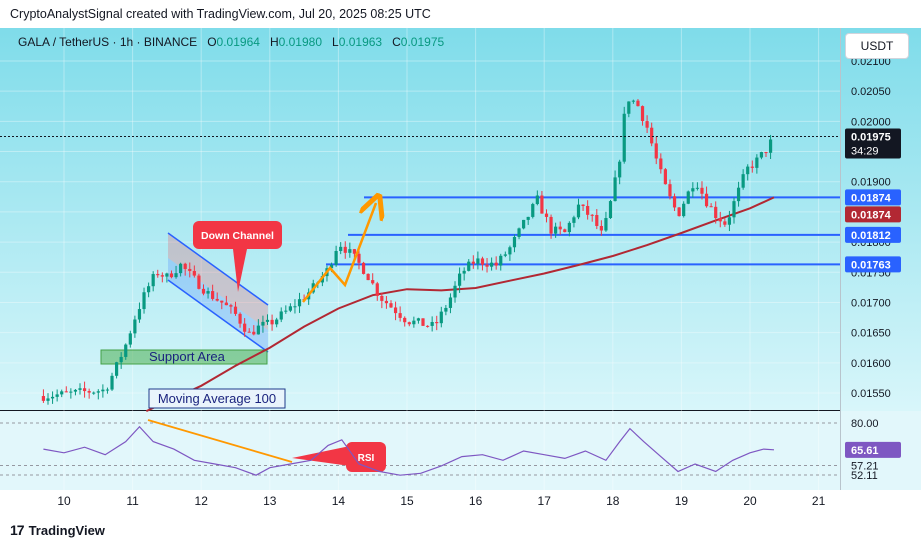  What do you see at coordinates (238, 42) in the screenshot?
I see `open-value: 0.01964` at bounding box center [238, 42].